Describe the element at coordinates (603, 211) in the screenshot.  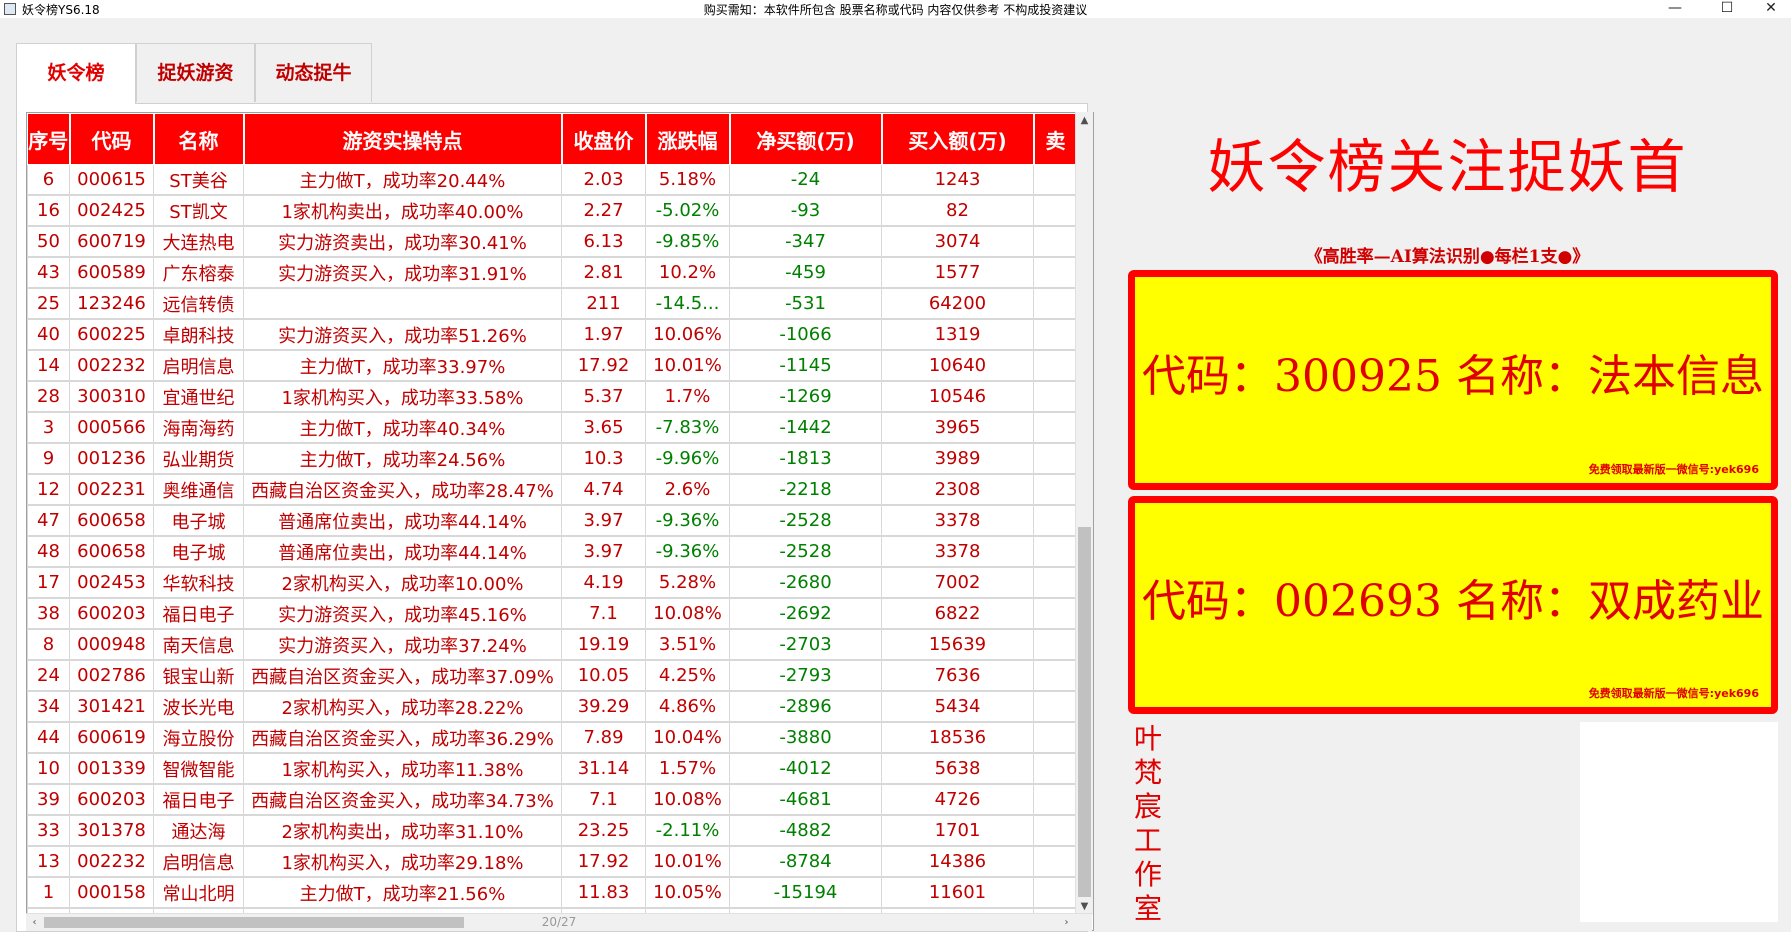
I see `cell-close: 2.27` at that location.